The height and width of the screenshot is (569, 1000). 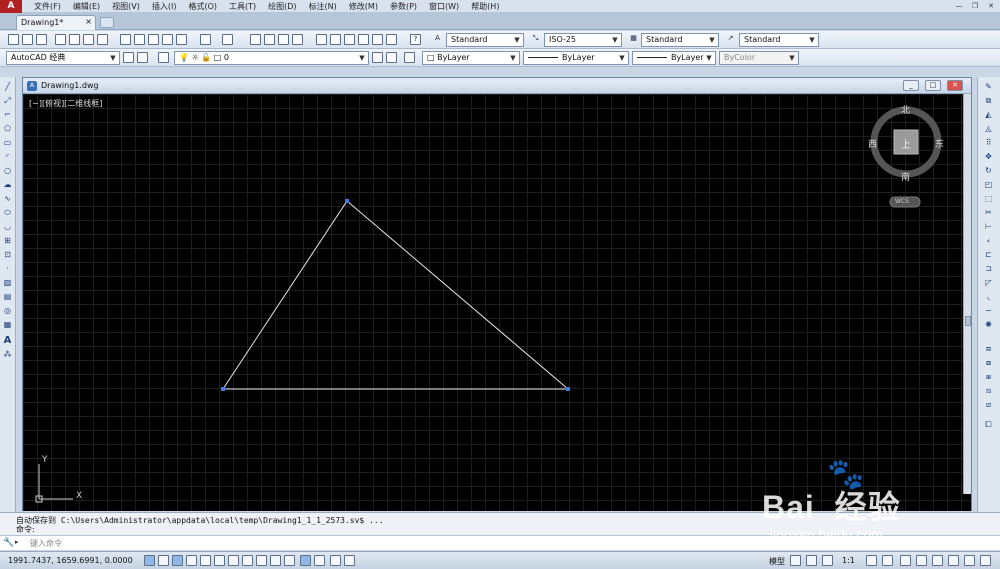 What do you see at coordinates (142, 57) in the screenshot?
I see `workspace-save-icon` at bounding box center [142, 57].